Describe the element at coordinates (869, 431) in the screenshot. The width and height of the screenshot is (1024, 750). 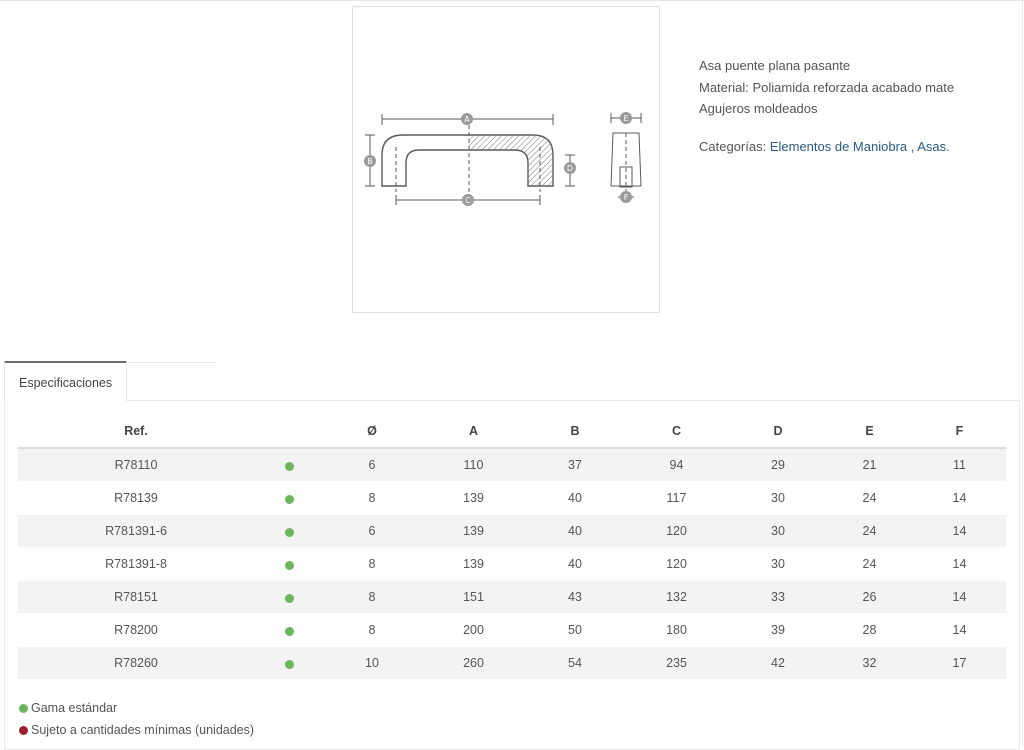
I see `header-e: E` at that location.